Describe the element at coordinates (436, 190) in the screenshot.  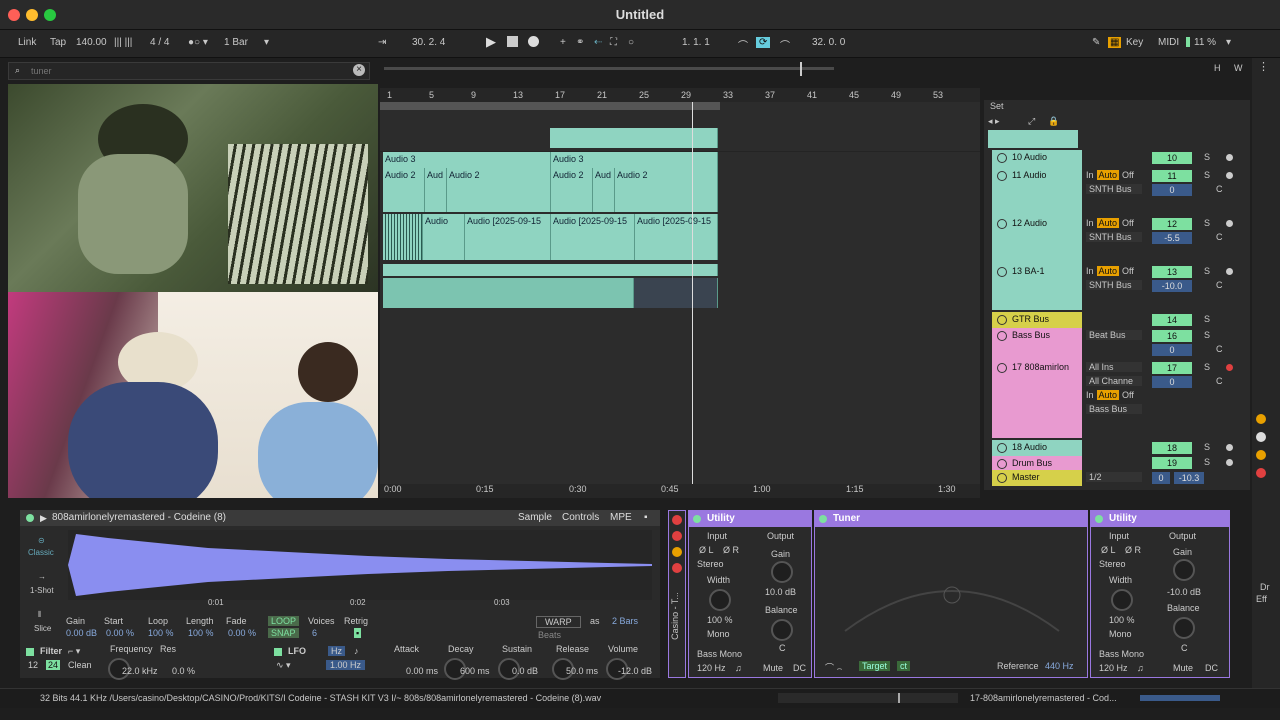
I see `clip: Aud` at that location.